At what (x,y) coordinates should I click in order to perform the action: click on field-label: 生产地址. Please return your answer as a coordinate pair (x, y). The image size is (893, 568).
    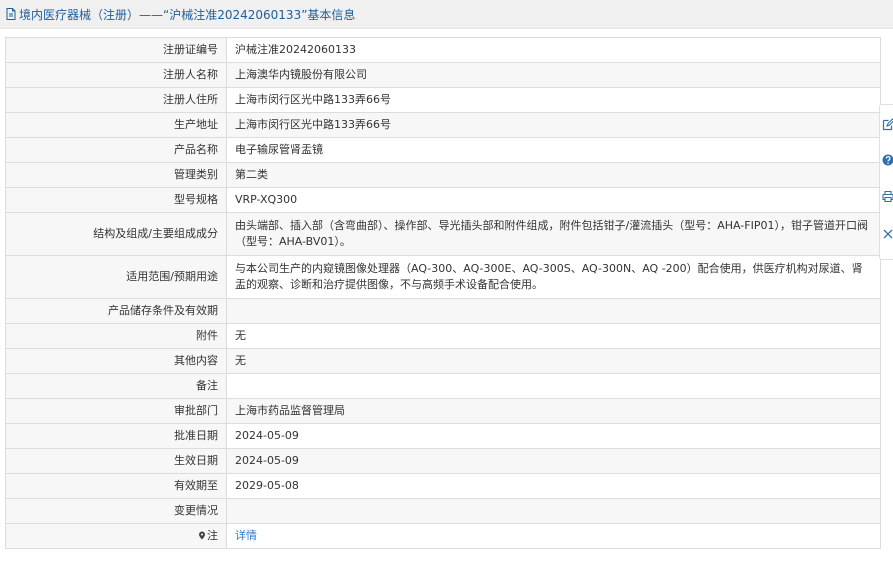
    Looking at the image, I should click on (116, 125).